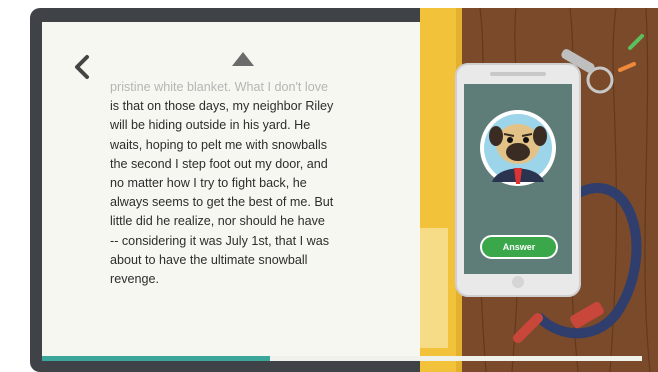 Image resolution: width=658 pixels, height=372 pixels. Describe the element at coordinates (219, 144) in the screenshot. I see `story-line: waits, hoping to pelt me with snowballs` at that location.